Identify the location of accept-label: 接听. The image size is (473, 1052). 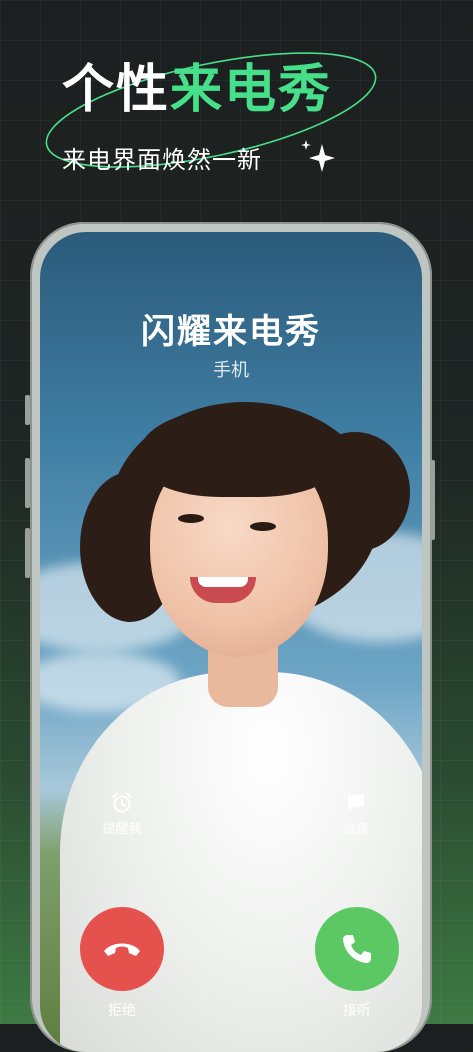
(357, 1011).